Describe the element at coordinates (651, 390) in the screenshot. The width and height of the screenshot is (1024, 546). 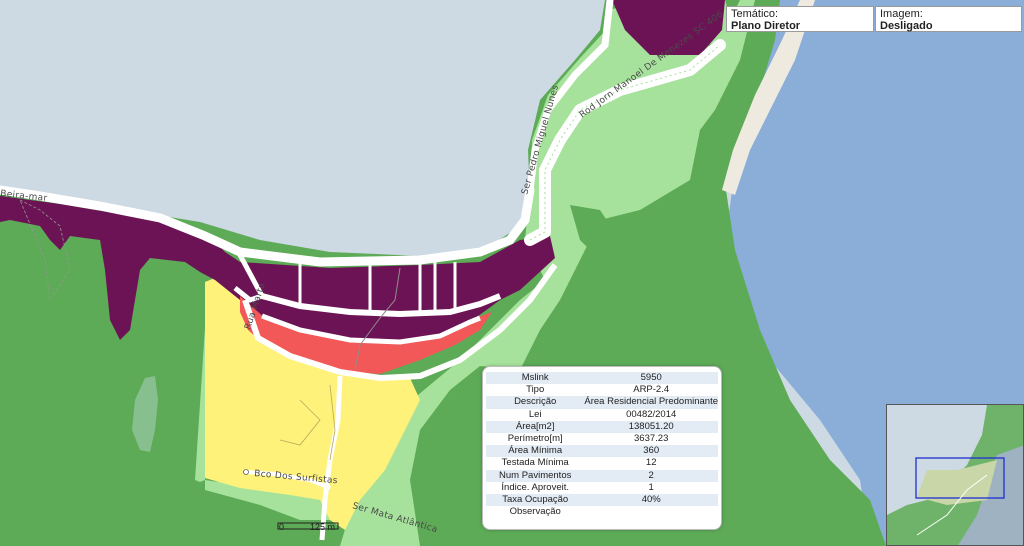
I see `popup-value: ARP-2.4` at that location.